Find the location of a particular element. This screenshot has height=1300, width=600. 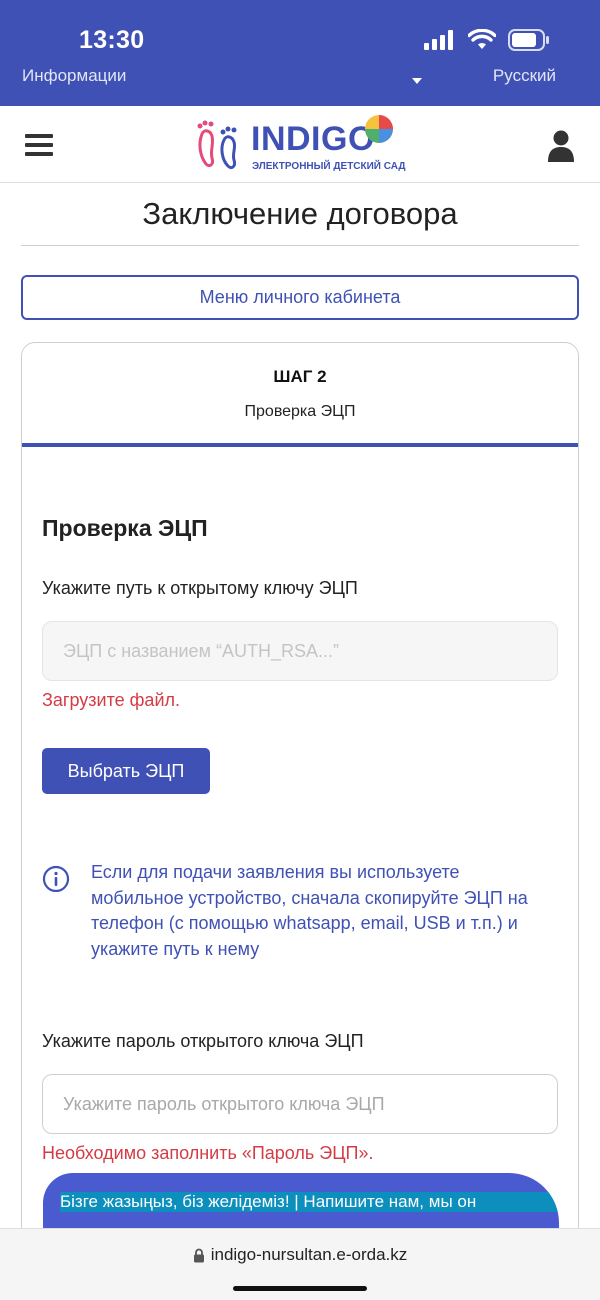

status-time: 13:30 is located at coordinates (112, 40).